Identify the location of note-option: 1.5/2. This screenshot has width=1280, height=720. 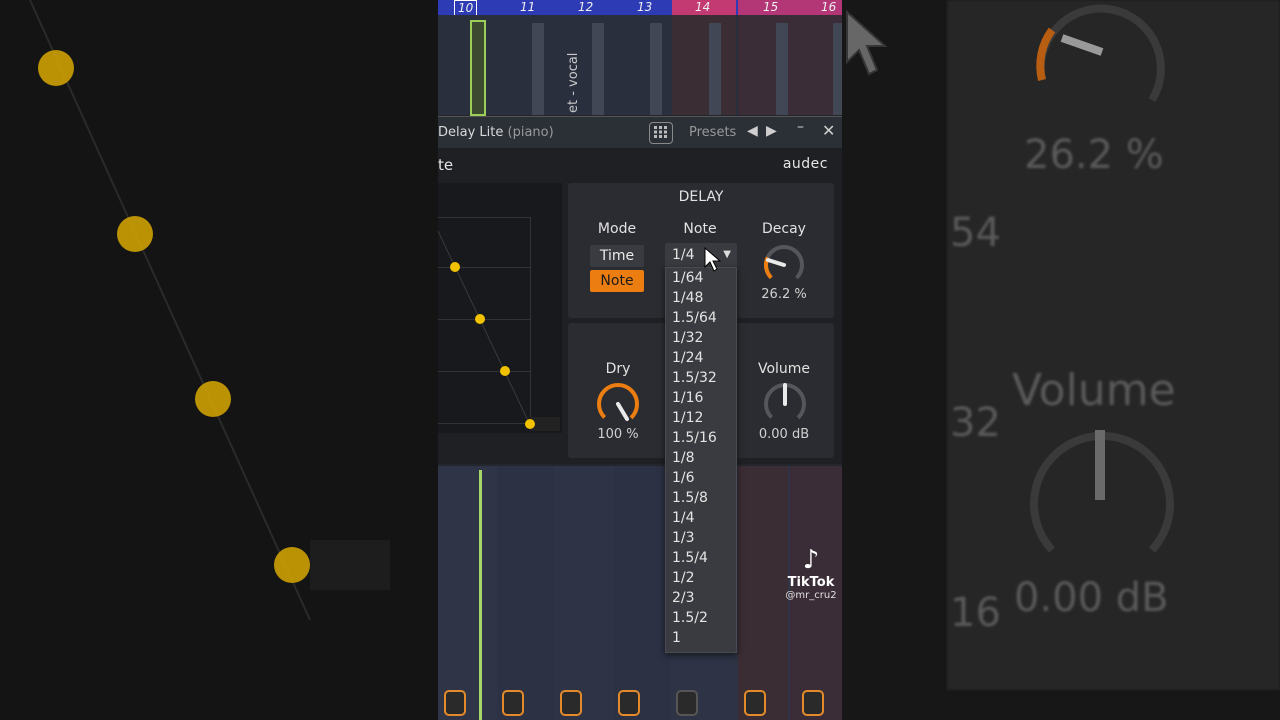
(701, 618).